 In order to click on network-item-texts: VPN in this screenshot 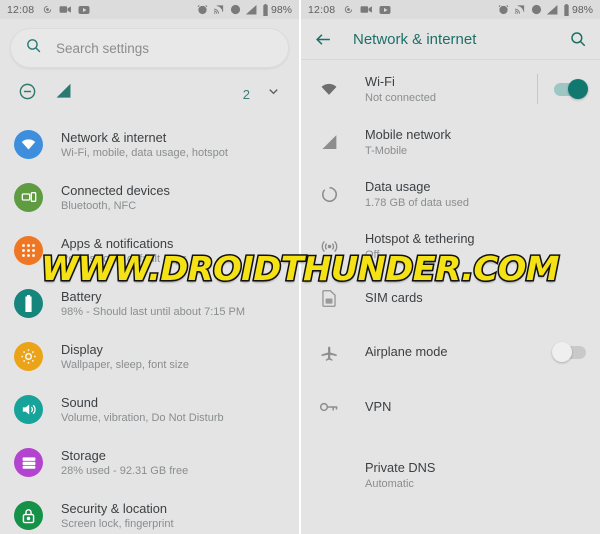, I will do `click(475, 407)`.